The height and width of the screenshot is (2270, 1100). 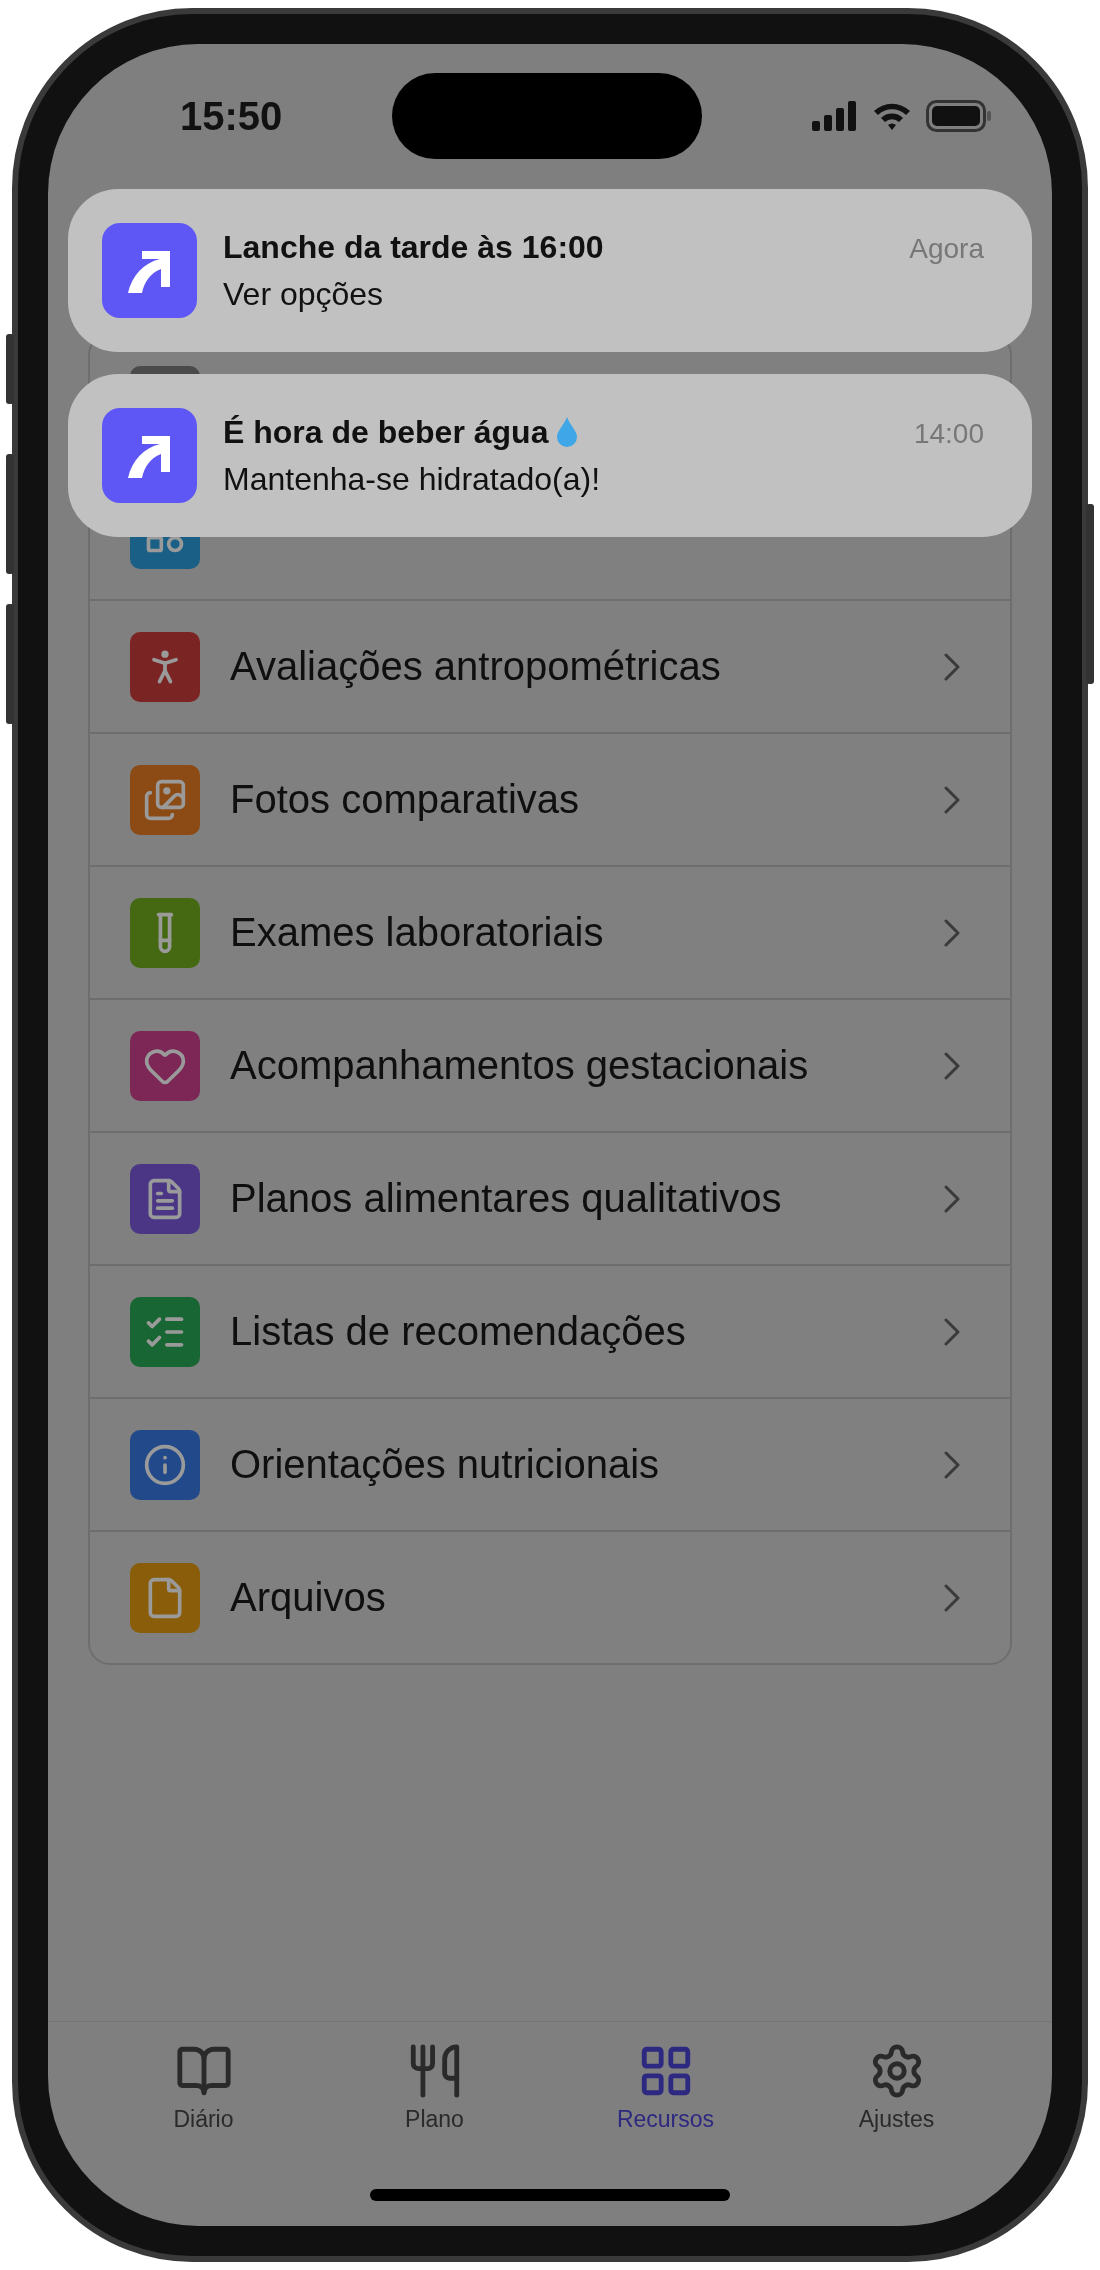 I want to click on wifi-icon, so click(x=892, y=116).